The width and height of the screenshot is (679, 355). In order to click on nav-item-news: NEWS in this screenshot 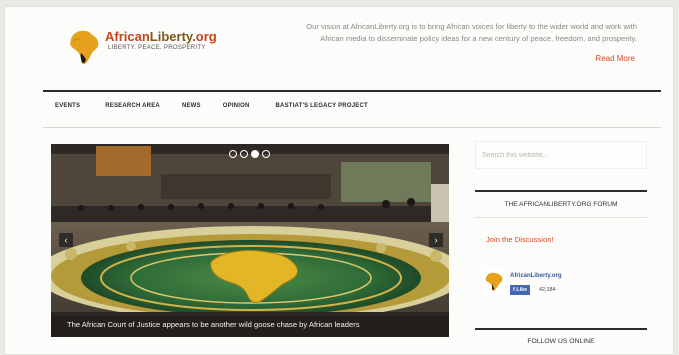, I will do `click(191, 110)`.